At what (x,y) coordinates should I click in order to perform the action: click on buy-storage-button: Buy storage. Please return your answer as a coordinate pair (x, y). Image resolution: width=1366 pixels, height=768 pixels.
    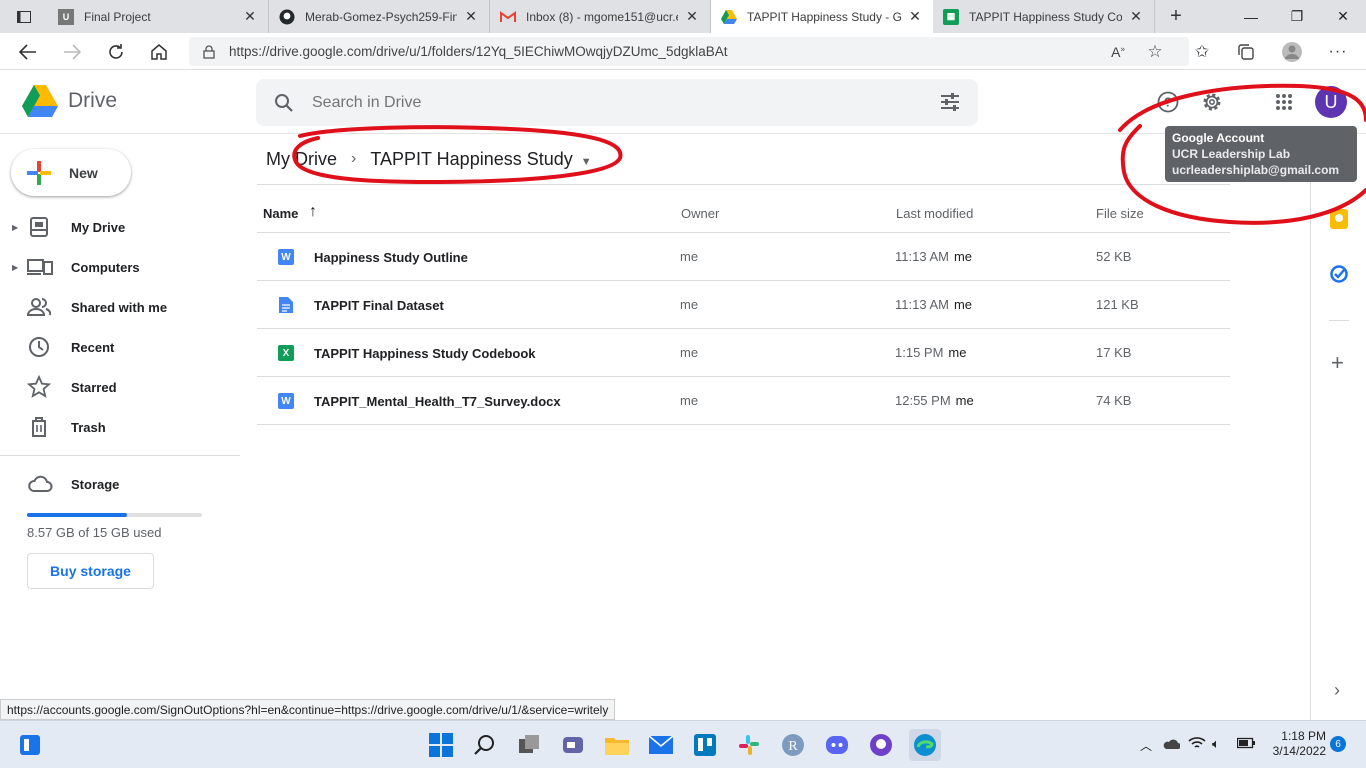
    Looking at the image, I should click on (90, 571).